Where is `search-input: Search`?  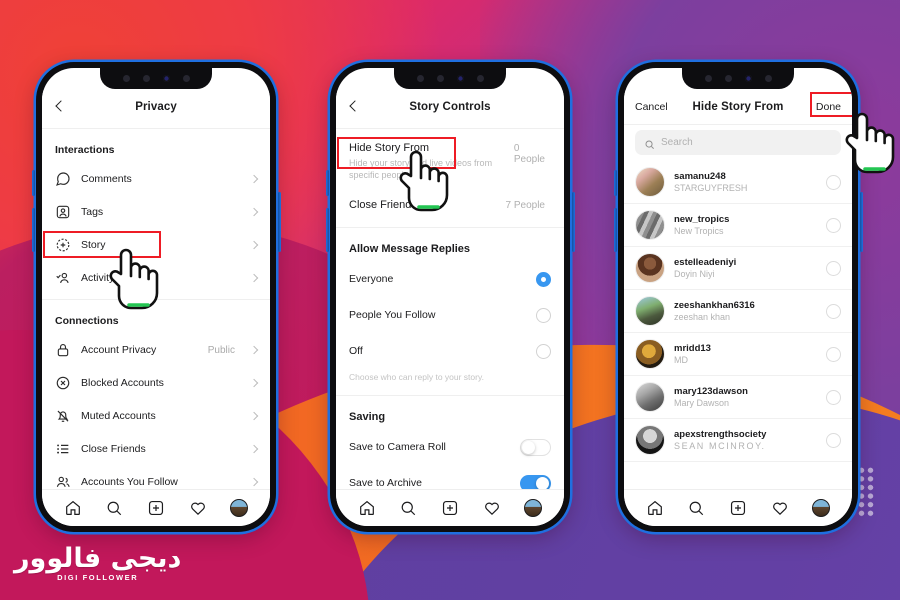 search-input: Search is located at coordinates (738, 142).